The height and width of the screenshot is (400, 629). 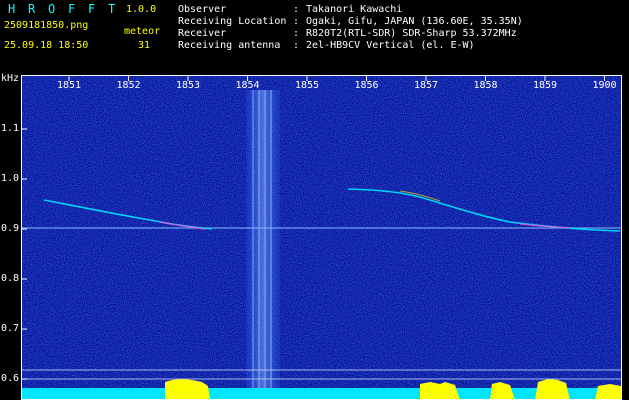 What do you see at coordinates (10, 128) in the screenshot?
I see `y-tick-label: 1.1` at bounding box center [10, 128].